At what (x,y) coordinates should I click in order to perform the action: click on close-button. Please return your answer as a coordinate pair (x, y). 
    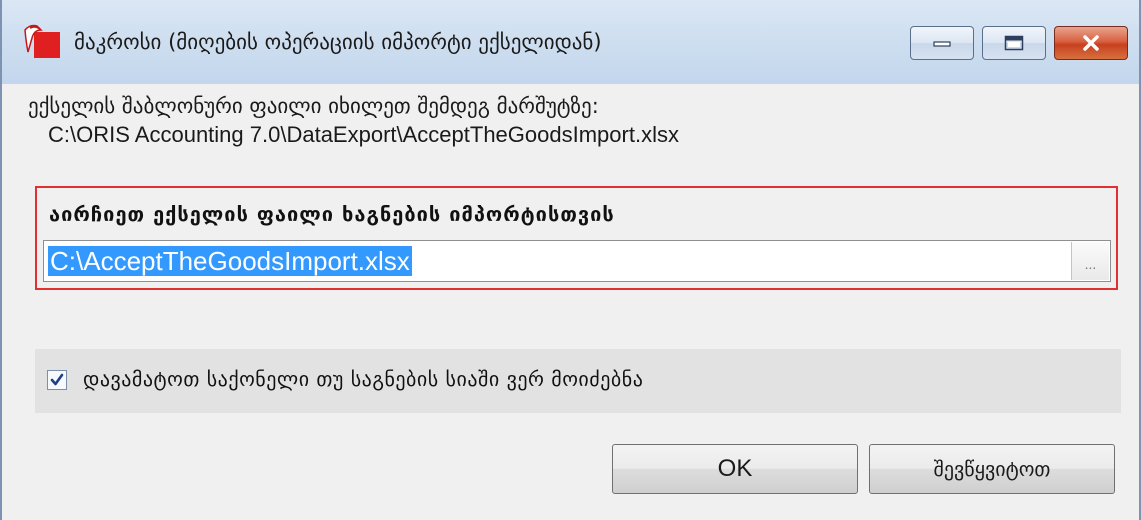
    Looking at the image, I should click on (1091, 43).